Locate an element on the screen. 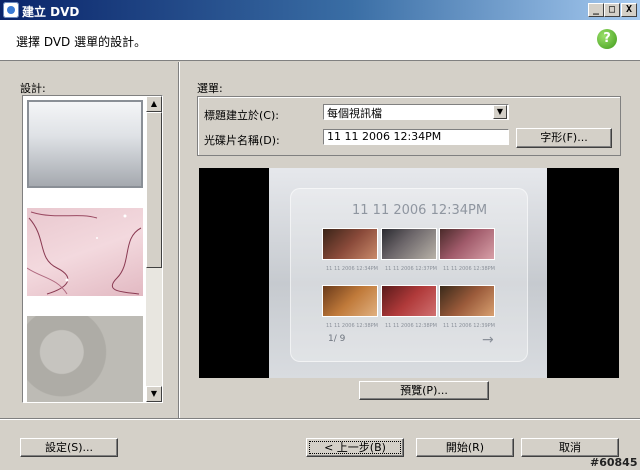  clip-caption-6: 11 11 2006 12:39PM is located at coordinates (469, 326).